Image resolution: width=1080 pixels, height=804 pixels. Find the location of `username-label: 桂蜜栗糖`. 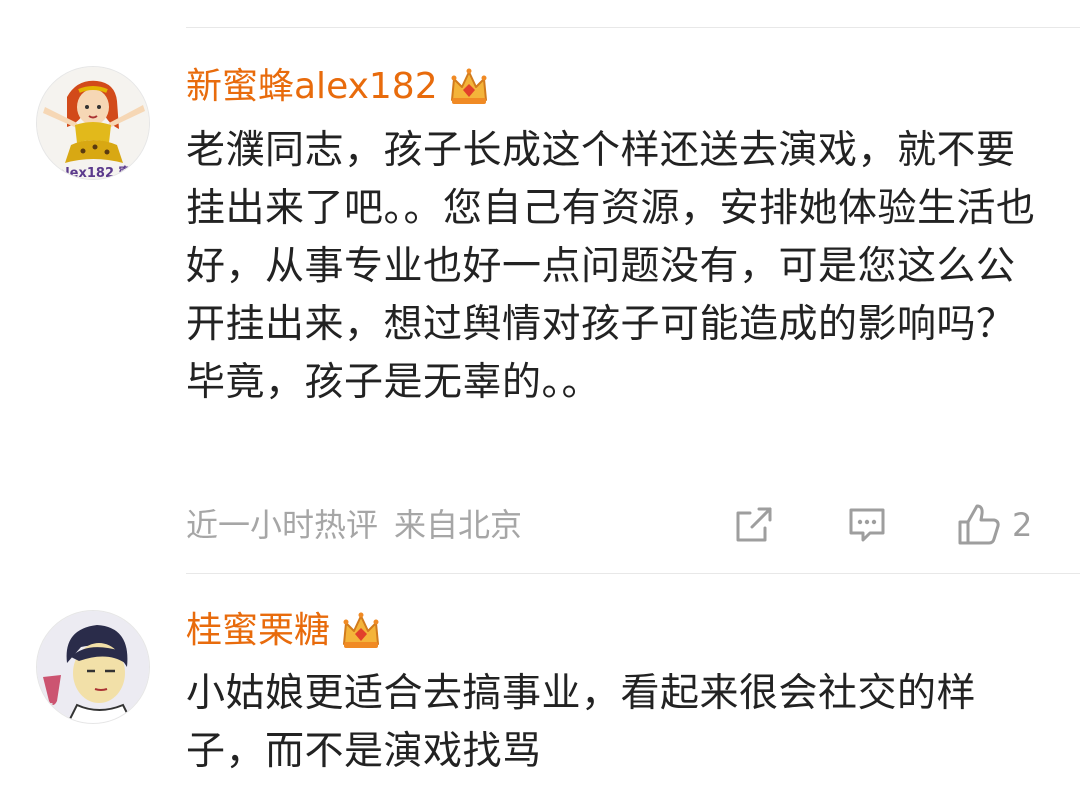

username-label: 桂蜜栗糖 is located at coordinates (258, 630).